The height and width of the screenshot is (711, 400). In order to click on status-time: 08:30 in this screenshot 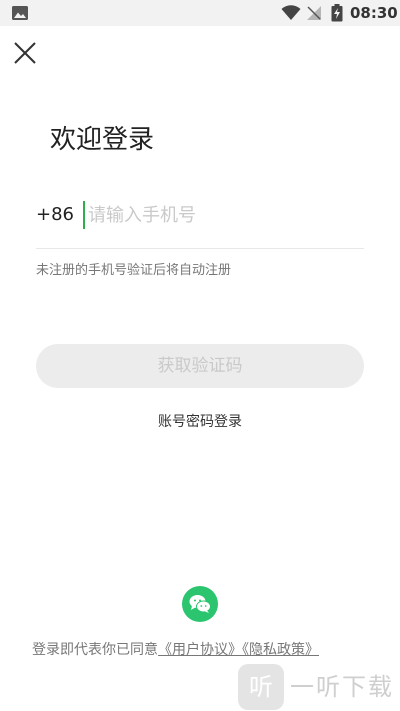, I will do `click(374, 13)`.